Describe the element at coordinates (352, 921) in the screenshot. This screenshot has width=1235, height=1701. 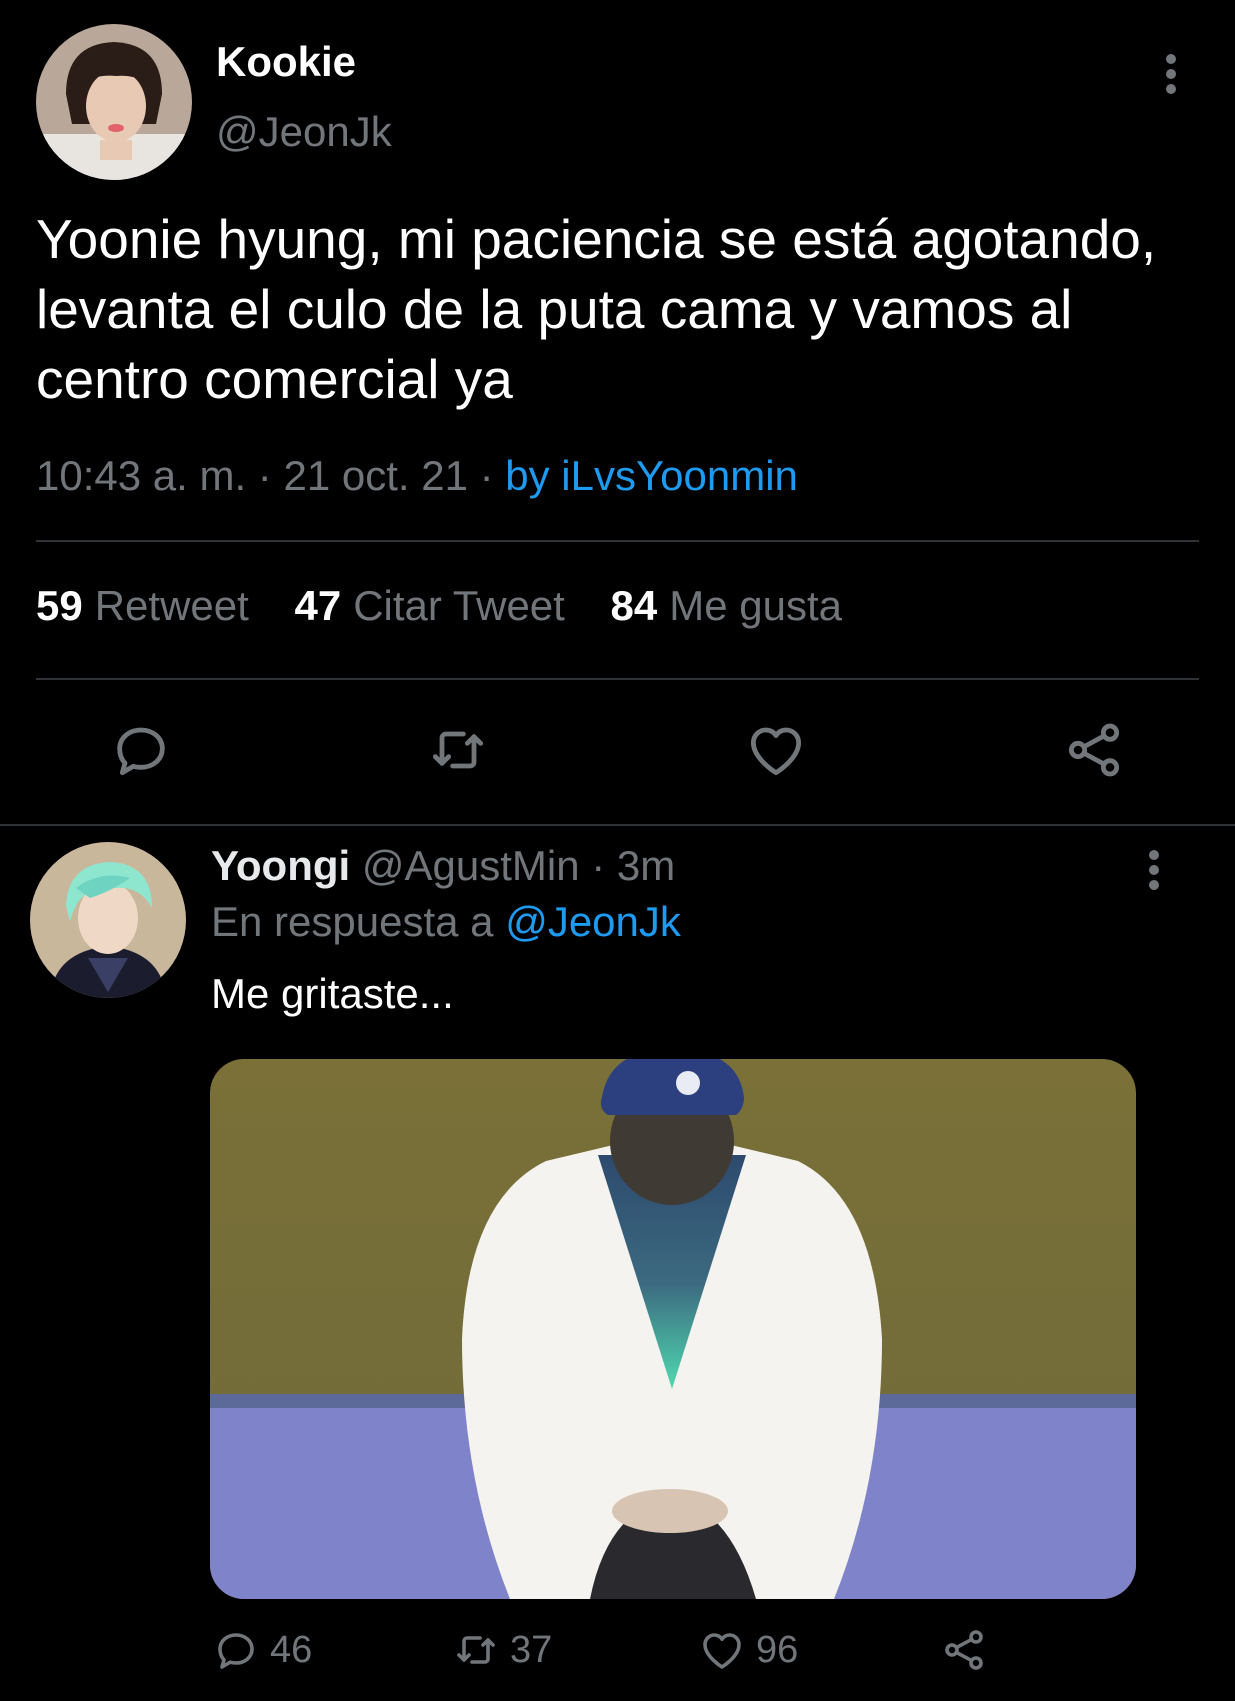
I see `reply-to-prefix: En respuesta a` at that location.